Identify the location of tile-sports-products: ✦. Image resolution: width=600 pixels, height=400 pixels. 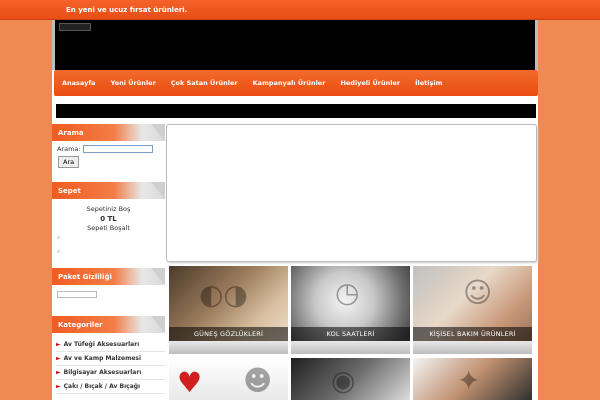
(472, 379).